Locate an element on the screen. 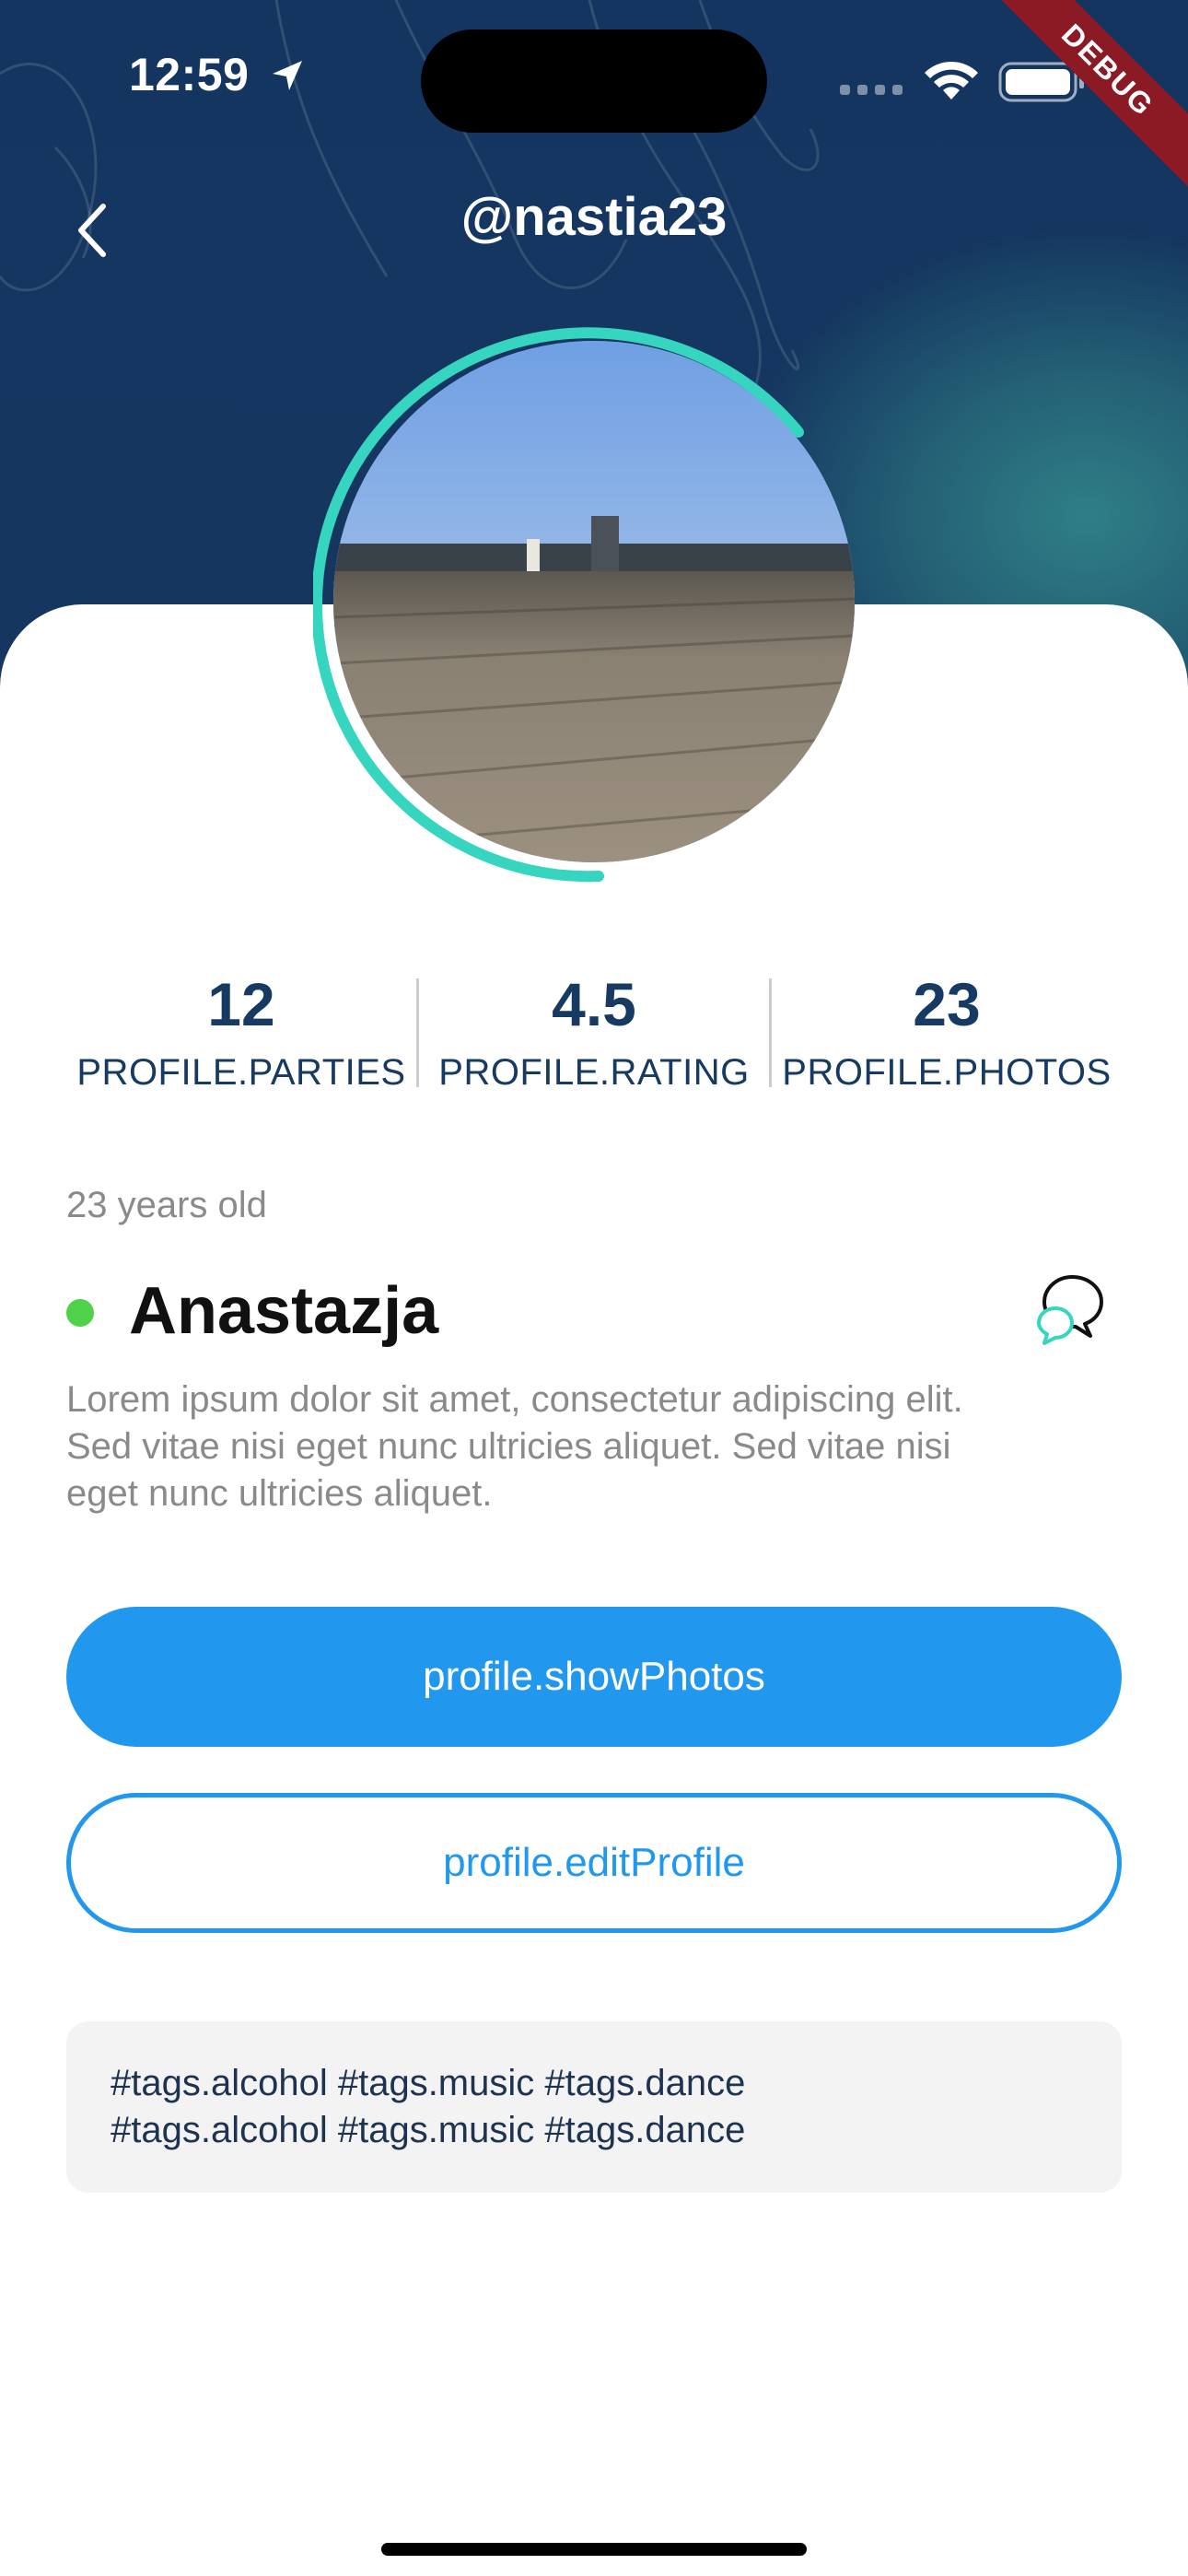 The width and height of the screenshot is (1188, 2576). signal-icon is located at coordinates (871, 90).